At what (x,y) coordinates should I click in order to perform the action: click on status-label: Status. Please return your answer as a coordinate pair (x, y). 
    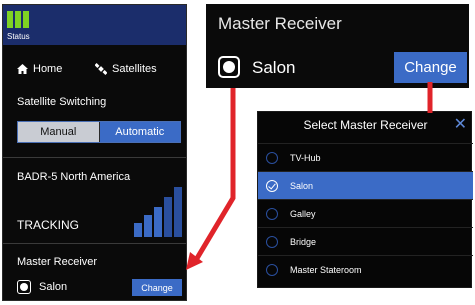
    Looking at the image, I should click on (18, 36).